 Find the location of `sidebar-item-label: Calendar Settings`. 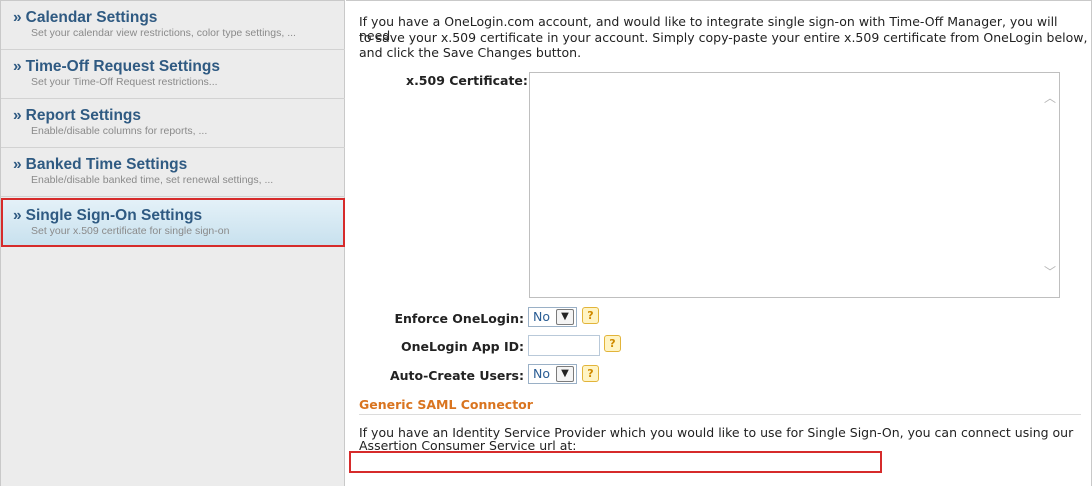

sidebar-item-label: Calendar Settings is located at coordinates (91, 17).